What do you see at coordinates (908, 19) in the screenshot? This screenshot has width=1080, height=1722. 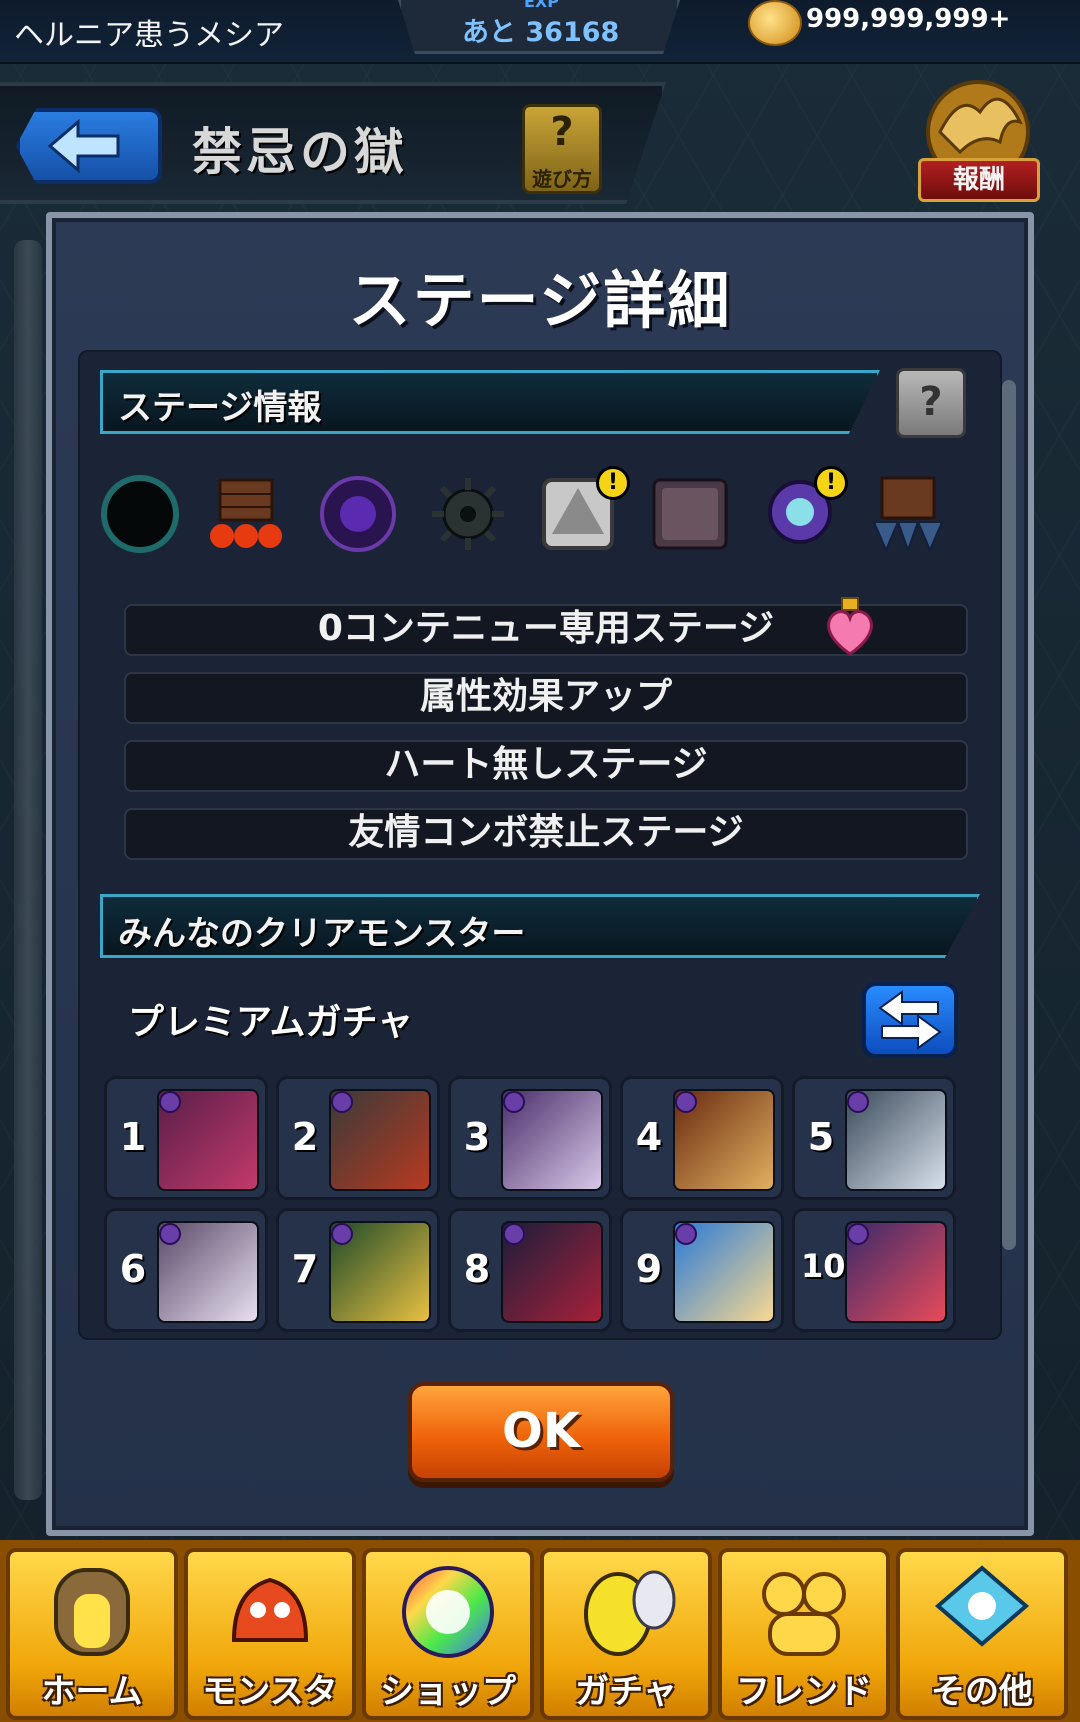 I see `coin-count: 999,999,999+` at bounding box center [908, 19].